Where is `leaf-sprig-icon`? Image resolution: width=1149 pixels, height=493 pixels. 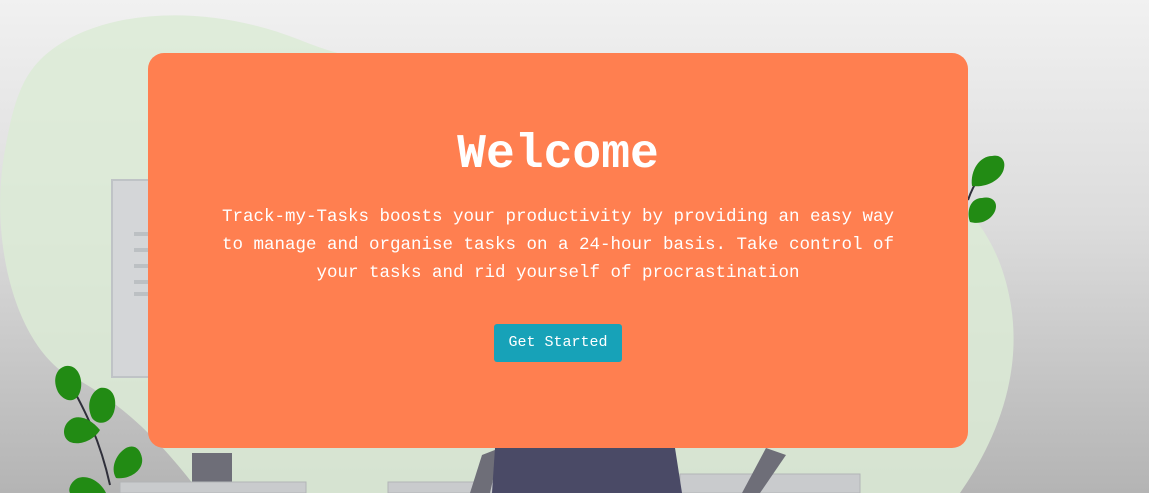 leaf-sprig-icon is located at coordinates (986, 189).